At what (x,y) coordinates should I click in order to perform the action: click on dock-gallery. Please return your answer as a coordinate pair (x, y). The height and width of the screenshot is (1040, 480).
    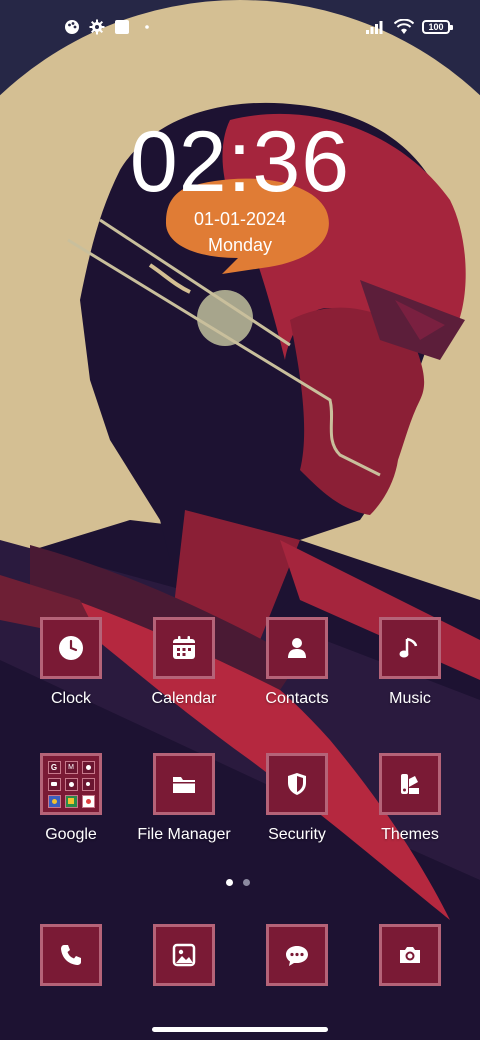
    Looking at the image, I should click on (184, 955).